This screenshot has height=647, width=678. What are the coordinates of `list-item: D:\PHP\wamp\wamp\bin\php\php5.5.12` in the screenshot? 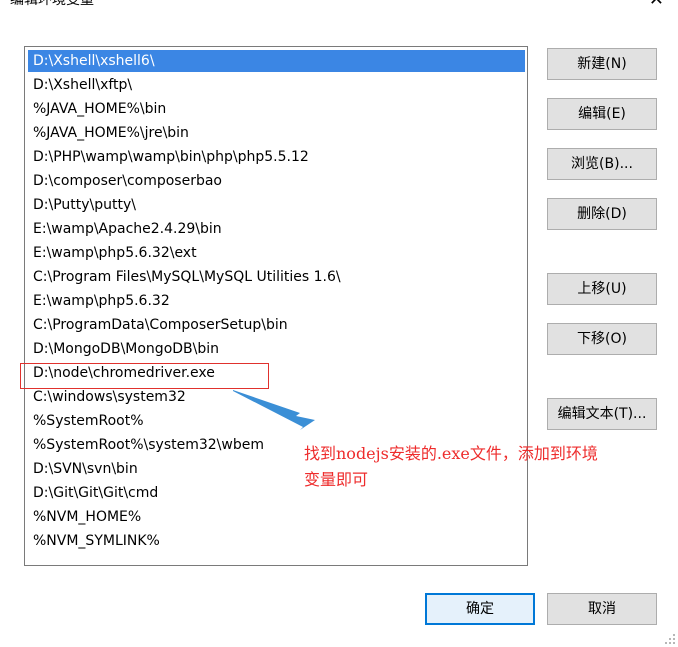 It's located at (276, 157).